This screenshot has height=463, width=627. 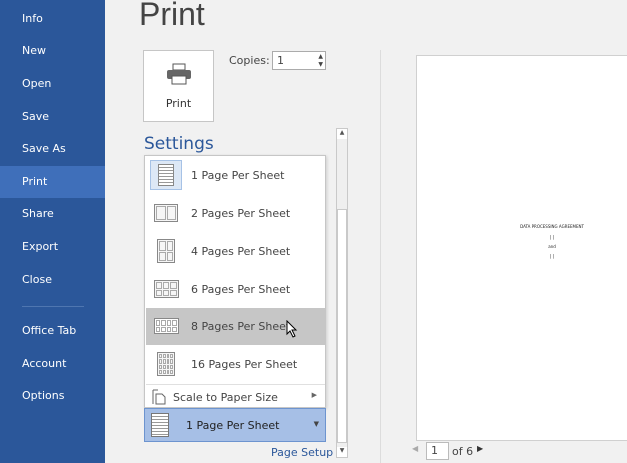 What do you see at coordinates (166, 364) in the screenshot?
I see `sixteen-pages-icon` at bounding box center [166, 364].